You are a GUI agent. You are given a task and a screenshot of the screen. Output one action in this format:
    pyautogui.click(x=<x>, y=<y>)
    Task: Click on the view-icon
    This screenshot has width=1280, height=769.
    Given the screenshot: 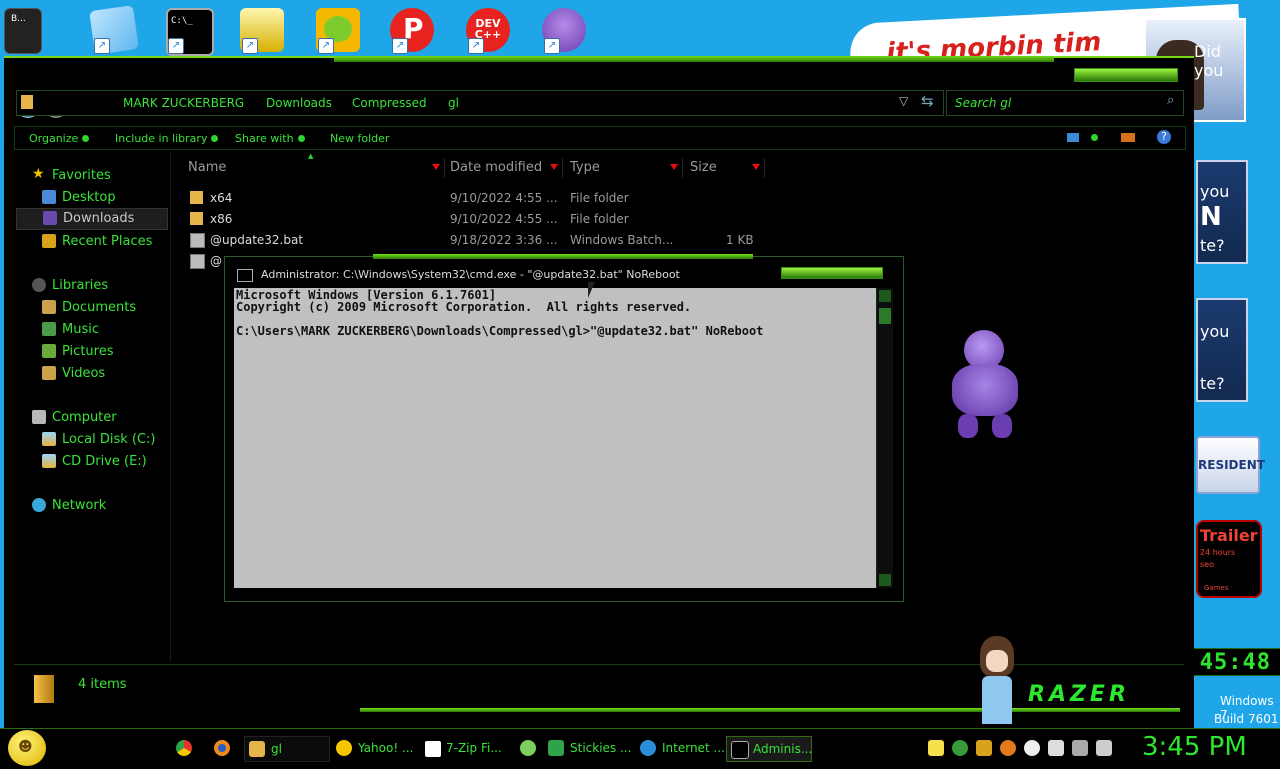 What is the action you would take?
    pyautogui.click(x=1073, y=137)
    